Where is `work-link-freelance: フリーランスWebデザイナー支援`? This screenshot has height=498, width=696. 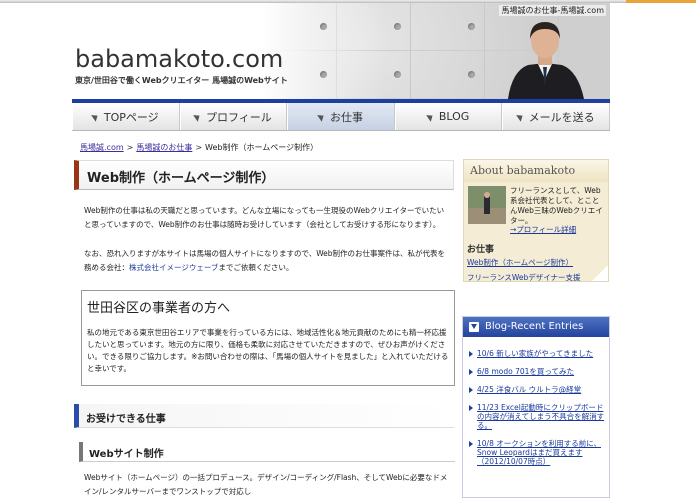 work-link-freelance: フリーランスWebデザイナー支援 is located at coordinates (524, 276).